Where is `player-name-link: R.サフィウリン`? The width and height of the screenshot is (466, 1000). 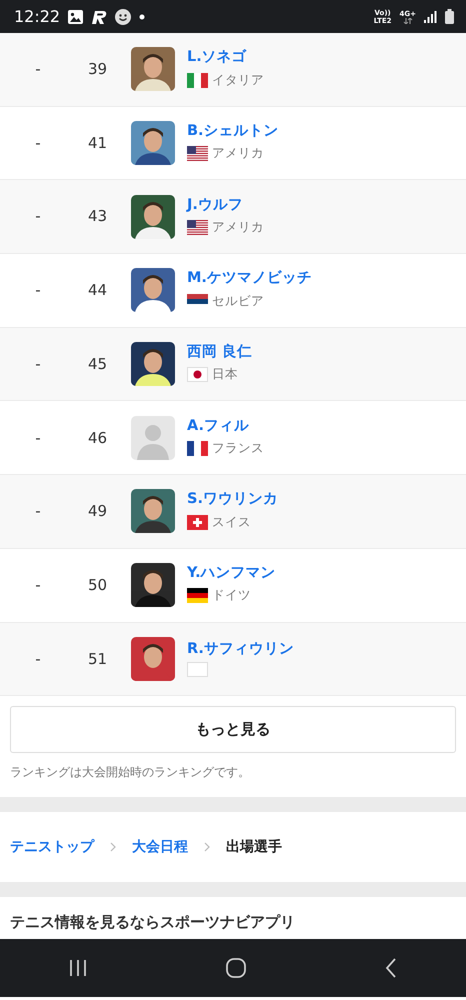 player-name-link: R.サフィウリン is located at coordinates (240, 649).